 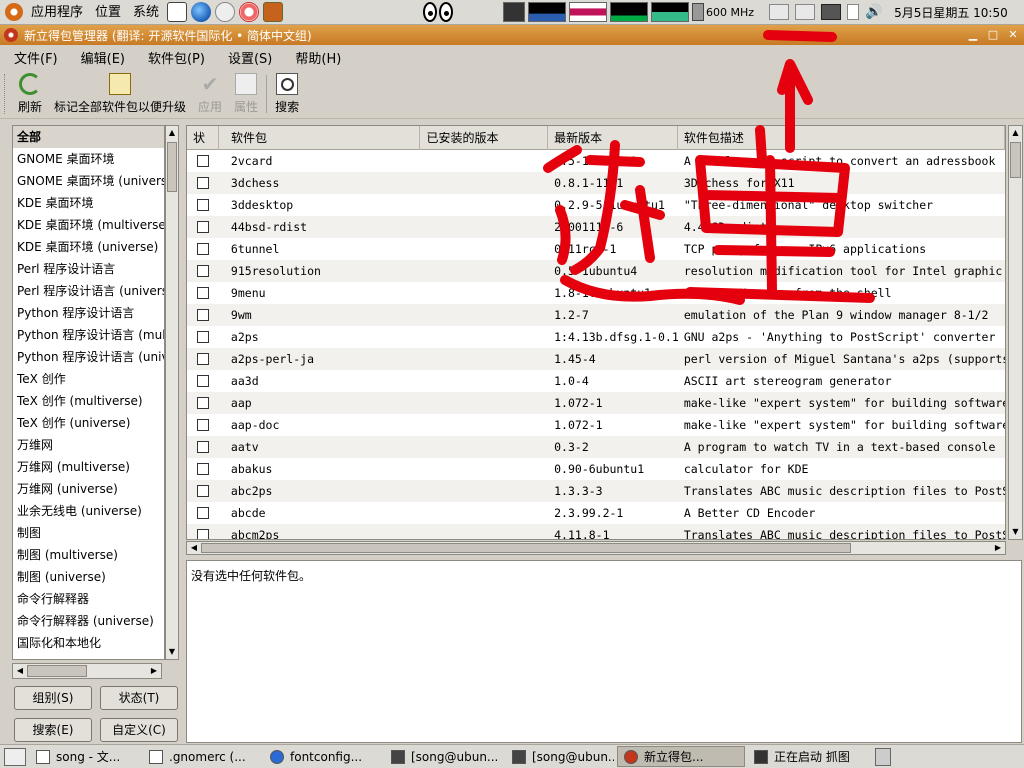 I want to click on text-editor-launcher-icon, so click(x=177, y=12).